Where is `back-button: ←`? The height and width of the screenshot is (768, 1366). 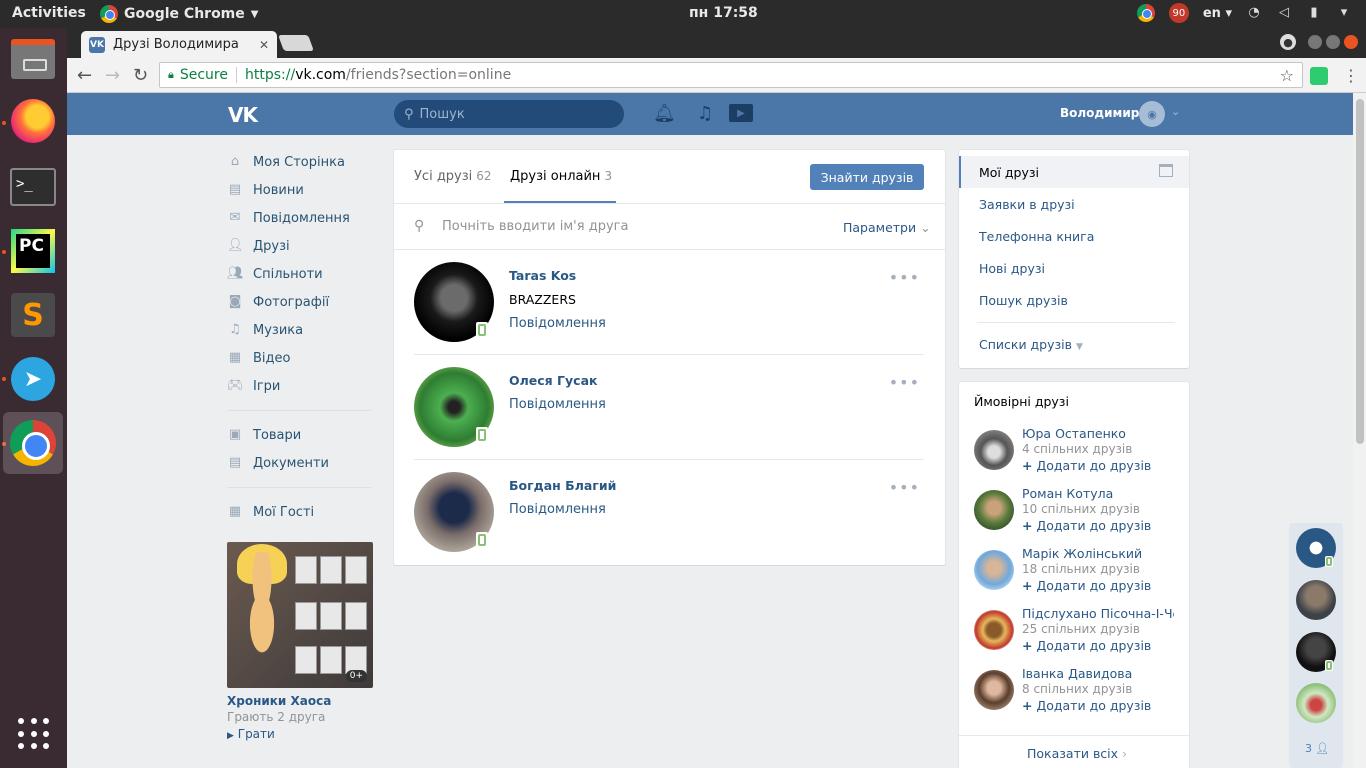
back-button: ← is located at coordinates (84, 75).